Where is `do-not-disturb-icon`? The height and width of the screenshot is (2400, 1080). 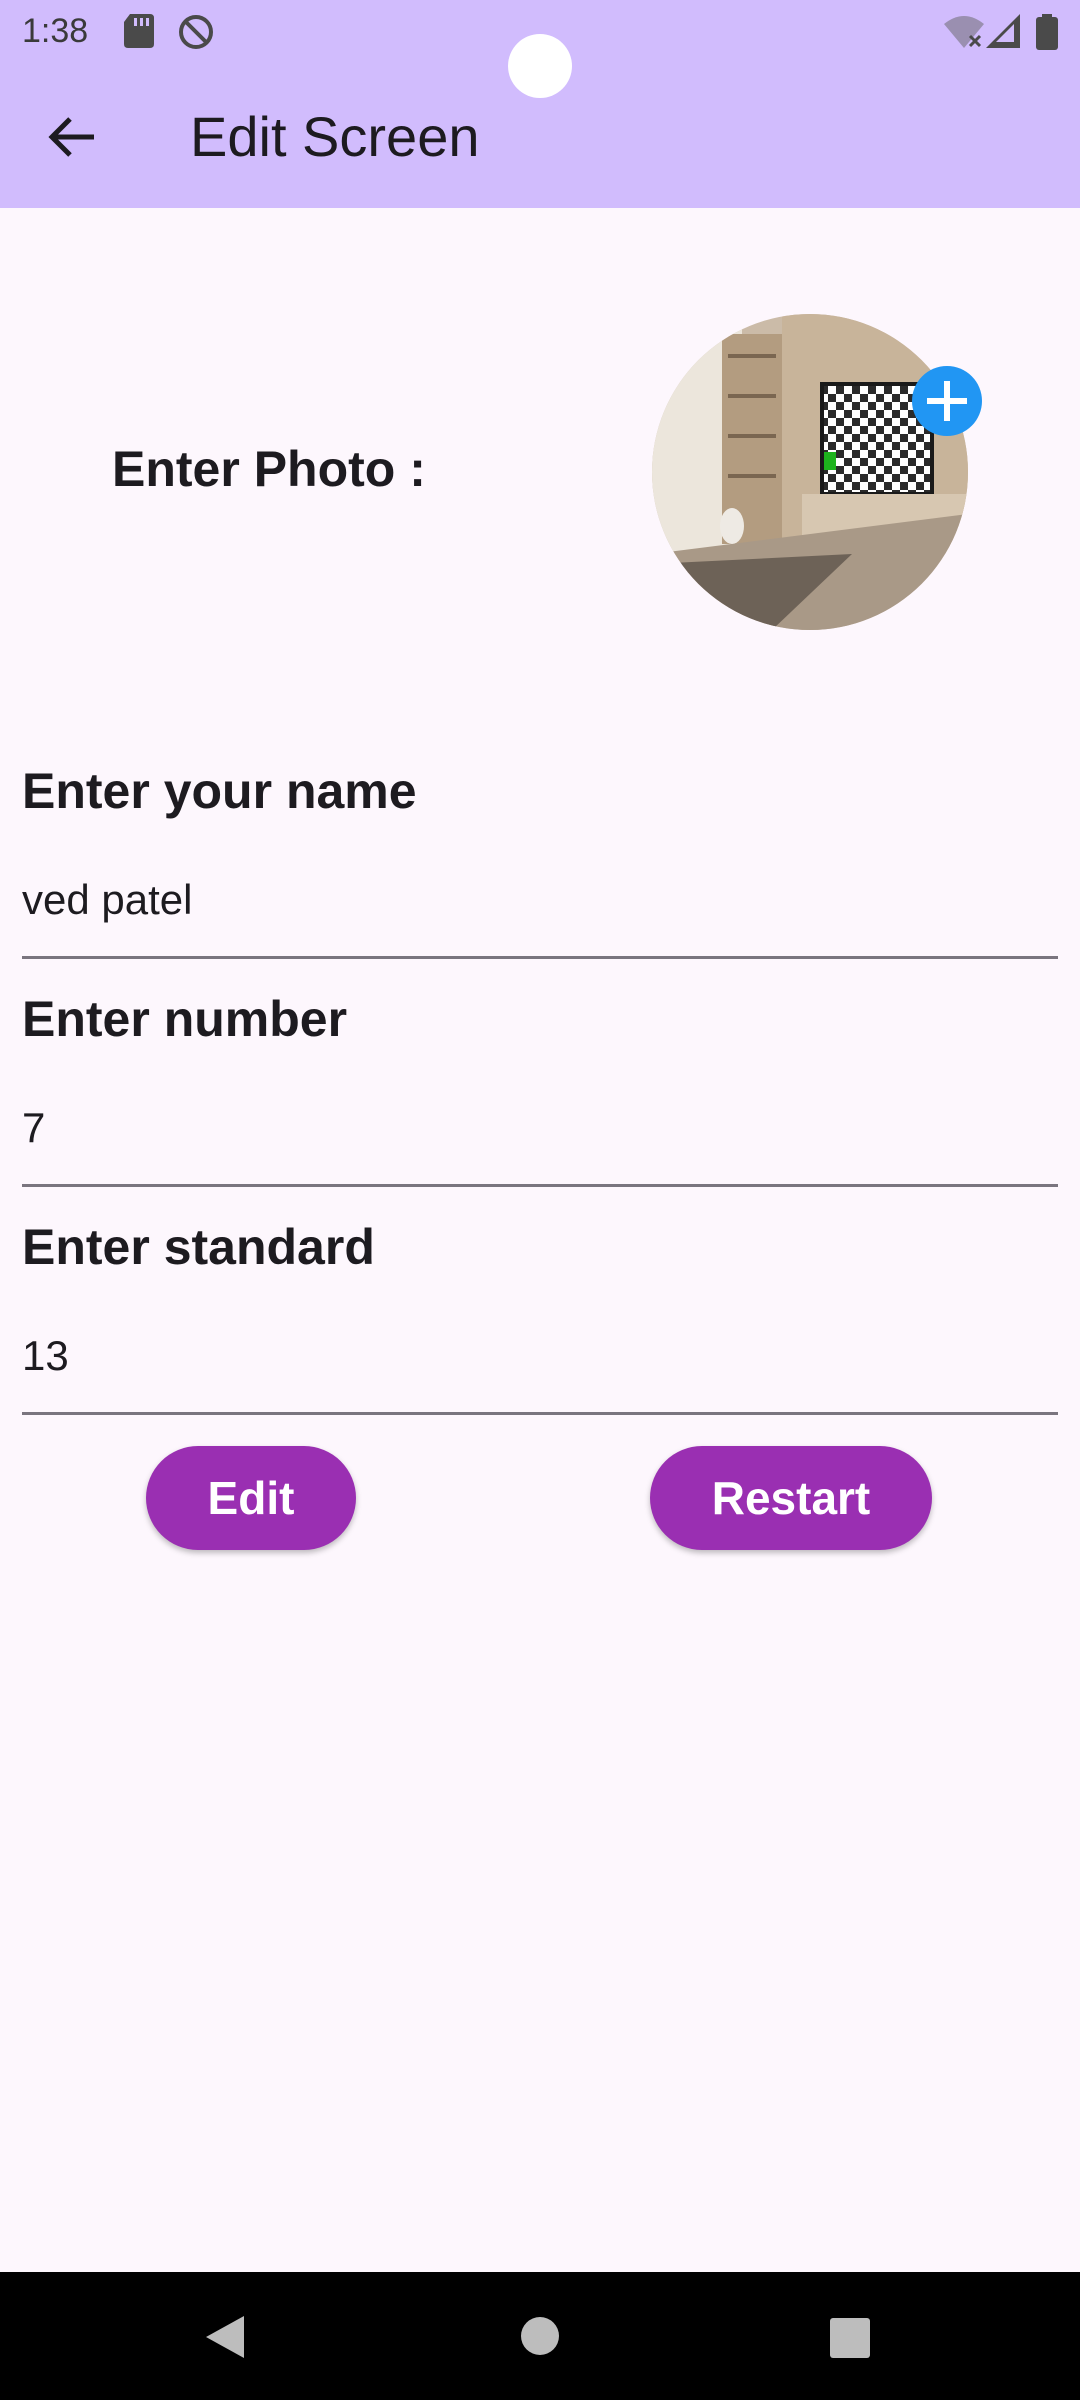 do-not-disturb-icon is located at coordinates (196, 32).